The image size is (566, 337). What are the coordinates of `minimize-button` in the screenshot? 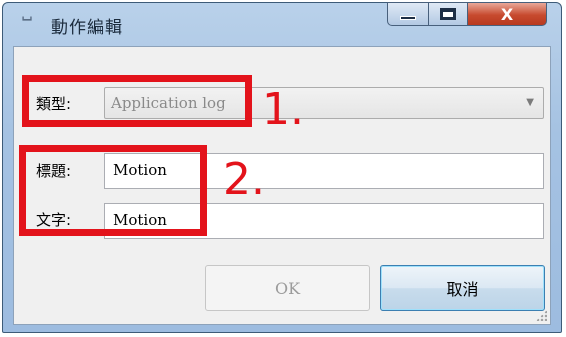 It's located at (408, 14).